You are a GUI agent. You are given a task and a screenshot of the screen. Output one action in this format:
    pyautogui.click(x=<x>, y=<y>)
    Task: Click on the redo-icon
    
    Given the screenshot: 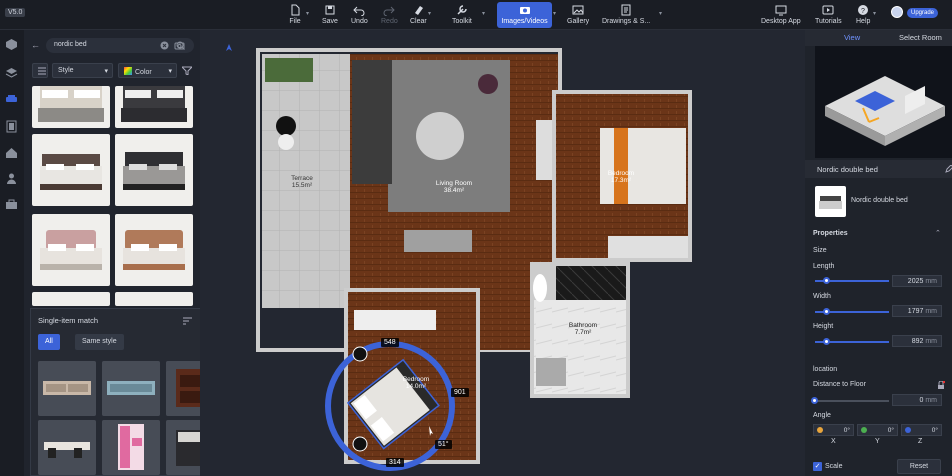 What is the action you would take?
    pyautogui.click(x=389, y=11)
    